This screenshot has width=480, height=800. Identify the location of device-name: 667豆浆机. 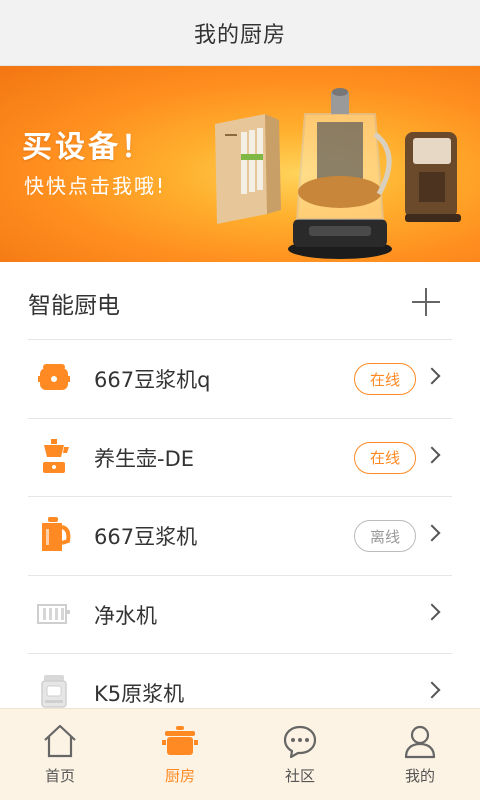
(146, 537).